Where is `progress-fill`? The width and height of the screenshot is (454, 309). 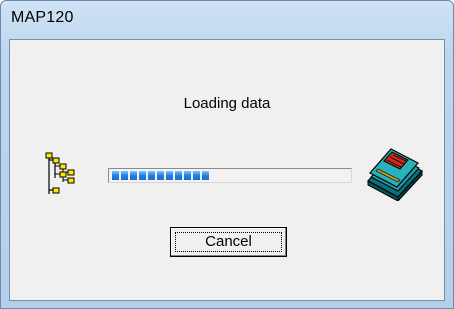 progress-fill is located at coordinates (160, 175).